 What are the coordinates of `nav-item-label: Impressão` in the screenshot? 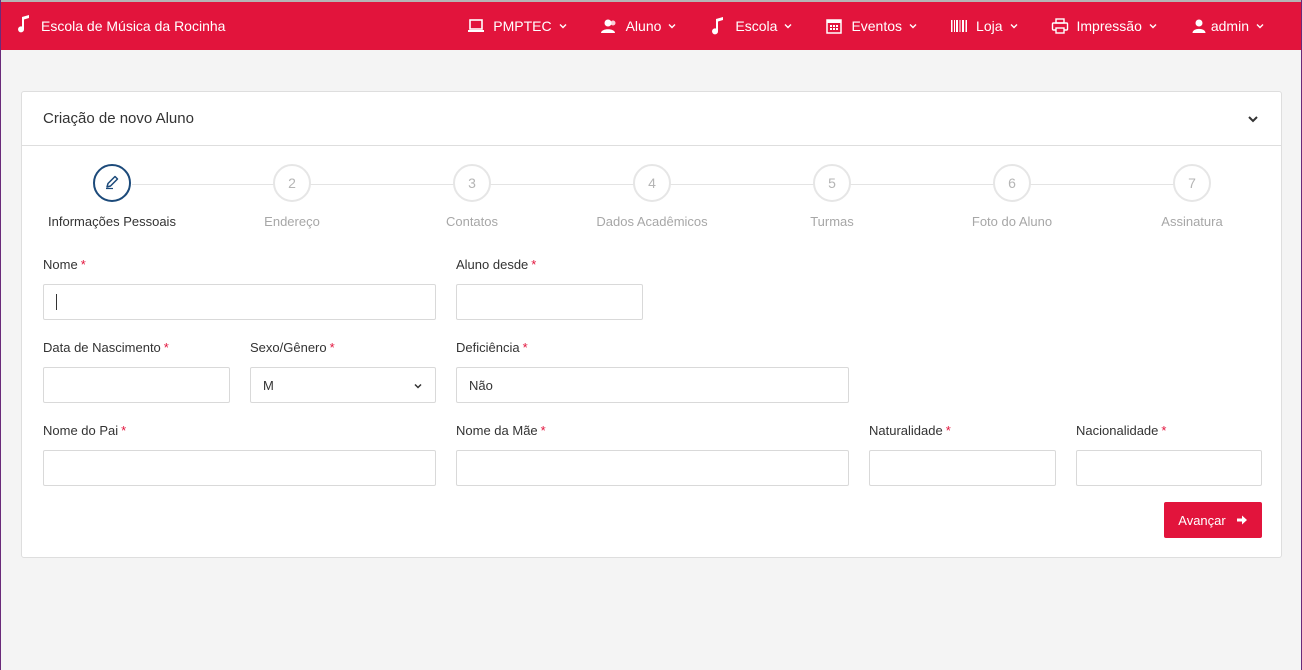 It's located at (1109, 26).